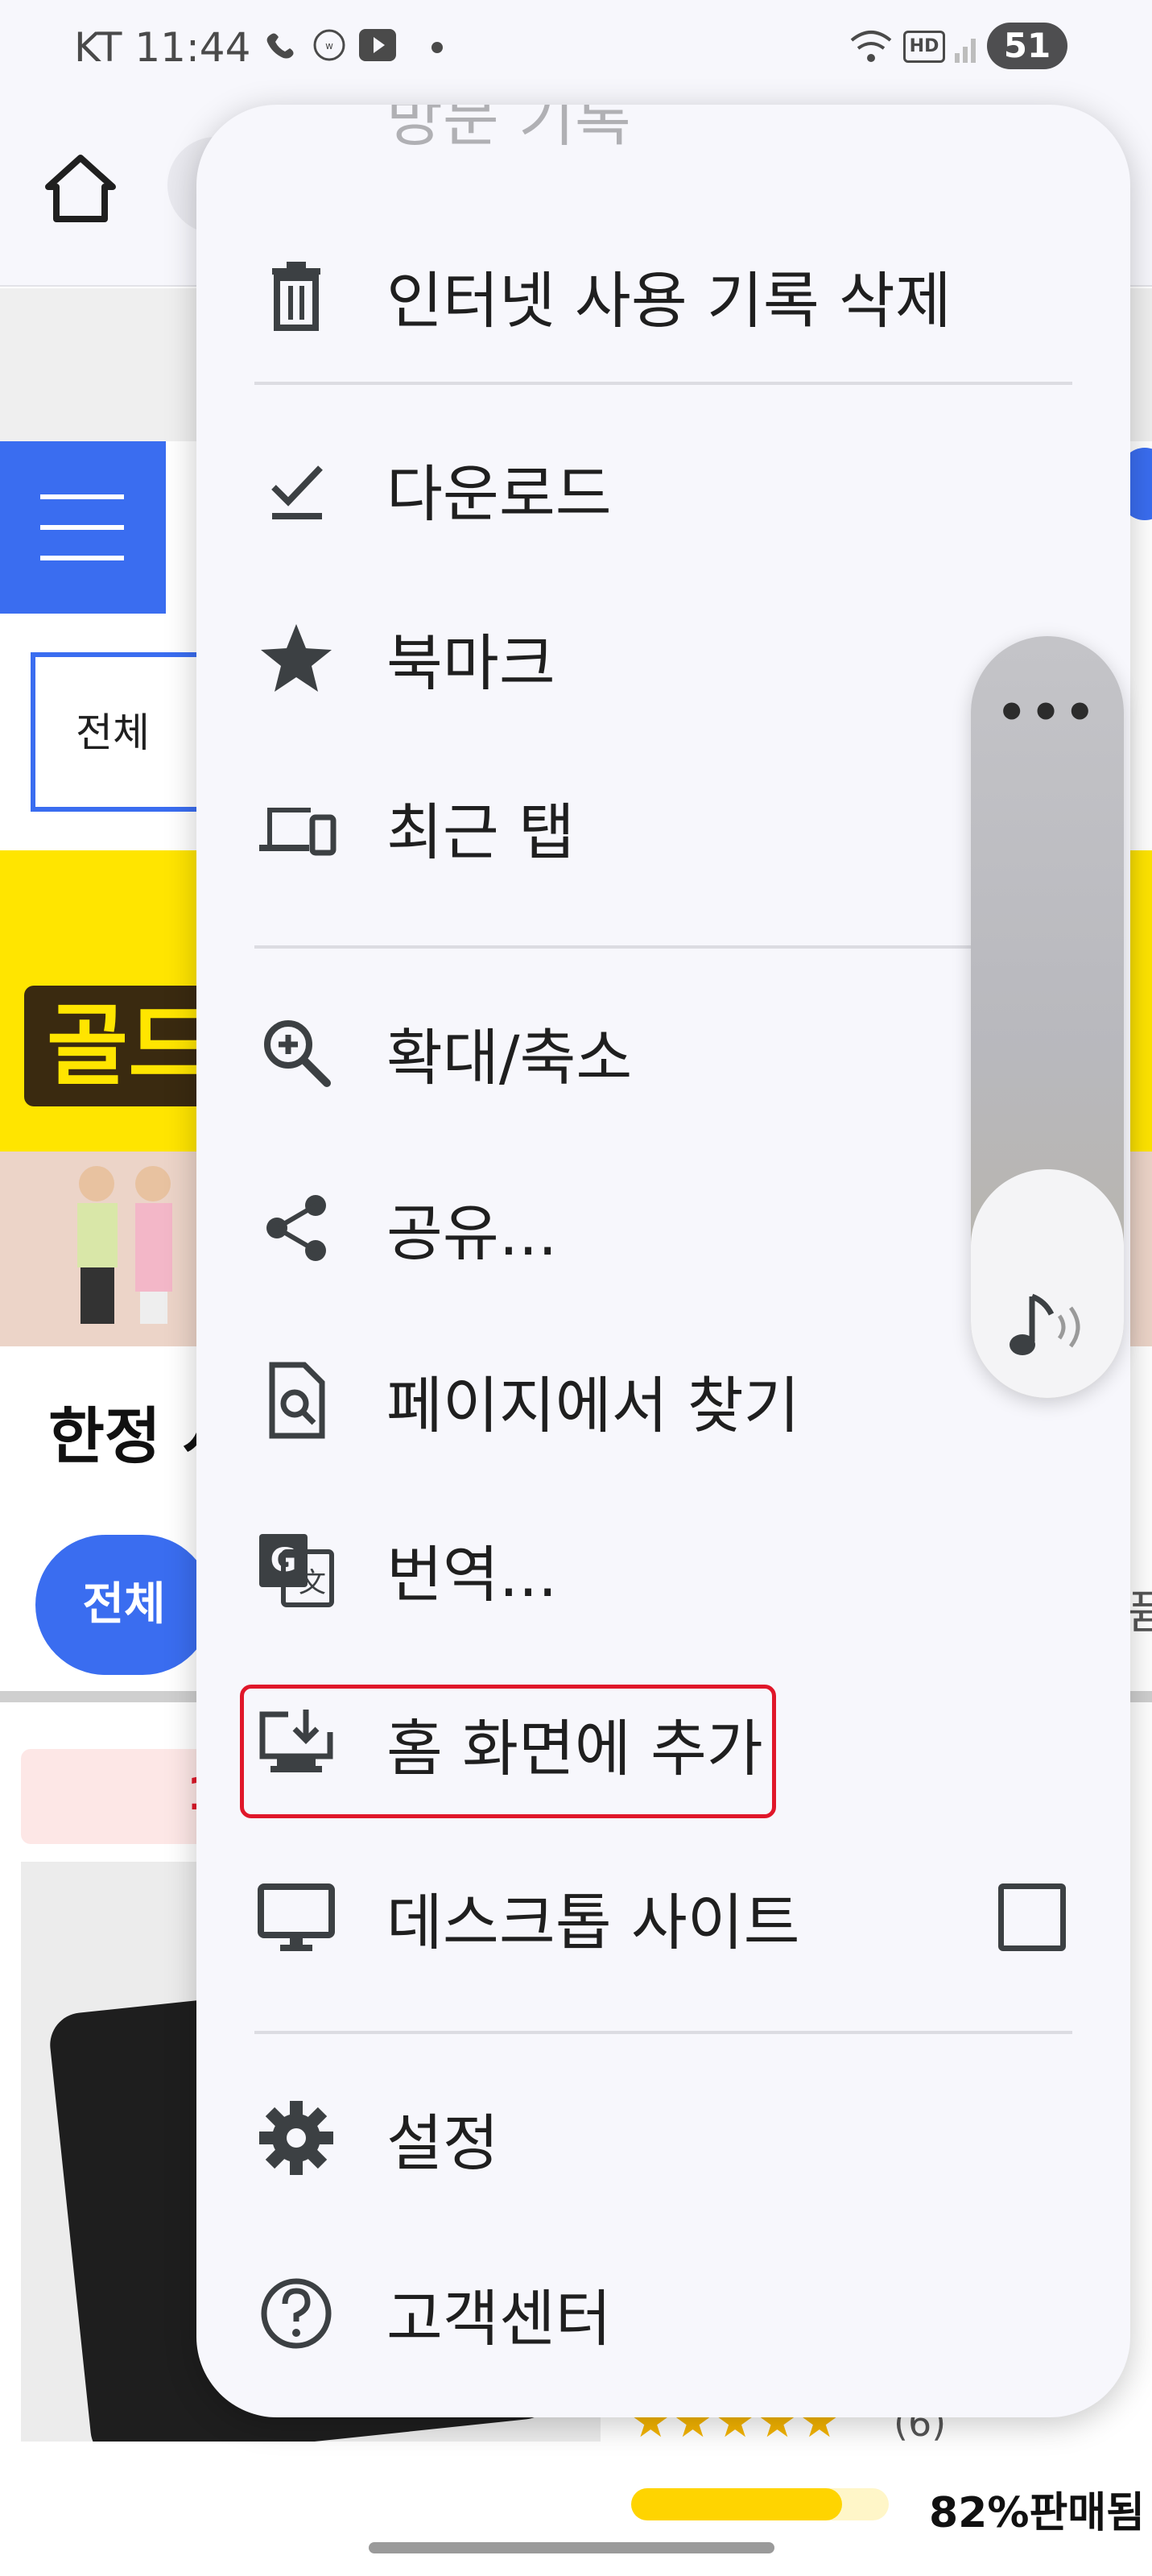 The image size is (1152, 2576). I want to click on menu-item-settings: 설정, so click(663, 2137).